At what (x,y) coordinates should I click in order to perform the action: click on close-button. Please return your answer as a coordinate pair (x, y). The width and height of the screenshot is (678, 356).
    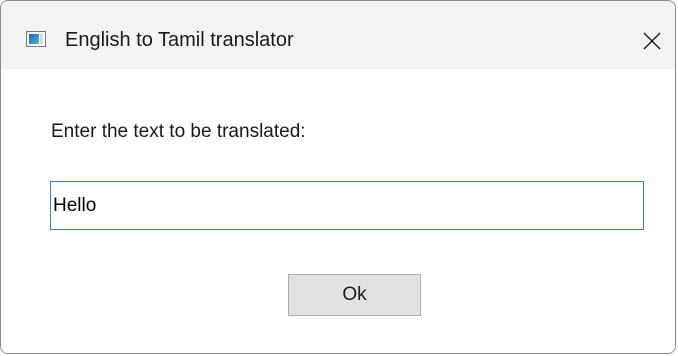
    Looking at the image, I should click on (652, 41).